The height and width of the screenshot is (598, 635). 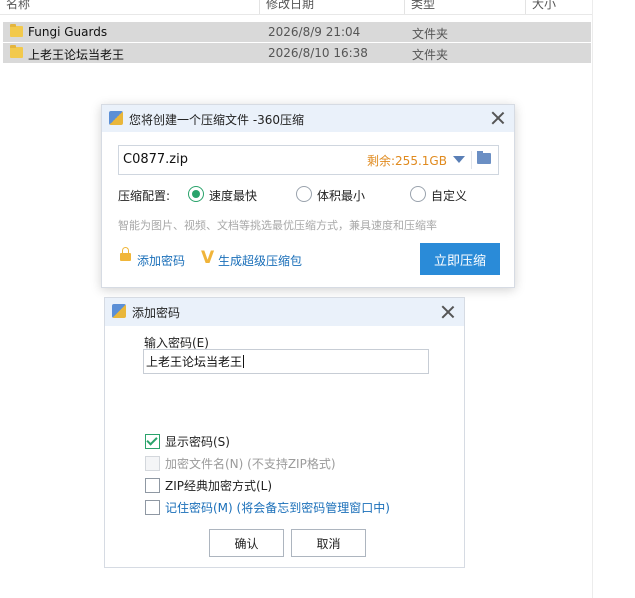 What do you see at coordinates (18, 6) in the screenshot?
I see `column-name: 名称` at bounding box center [18, 6].